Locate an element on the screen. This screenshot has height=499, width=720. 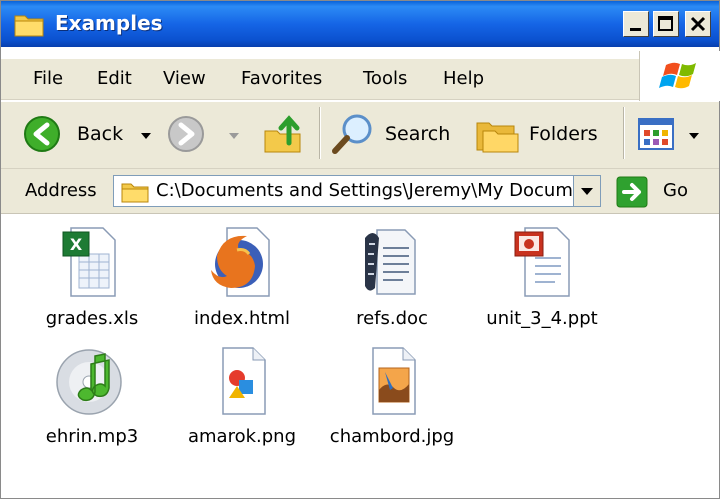
views-icon is located at coordinates (656, 134).